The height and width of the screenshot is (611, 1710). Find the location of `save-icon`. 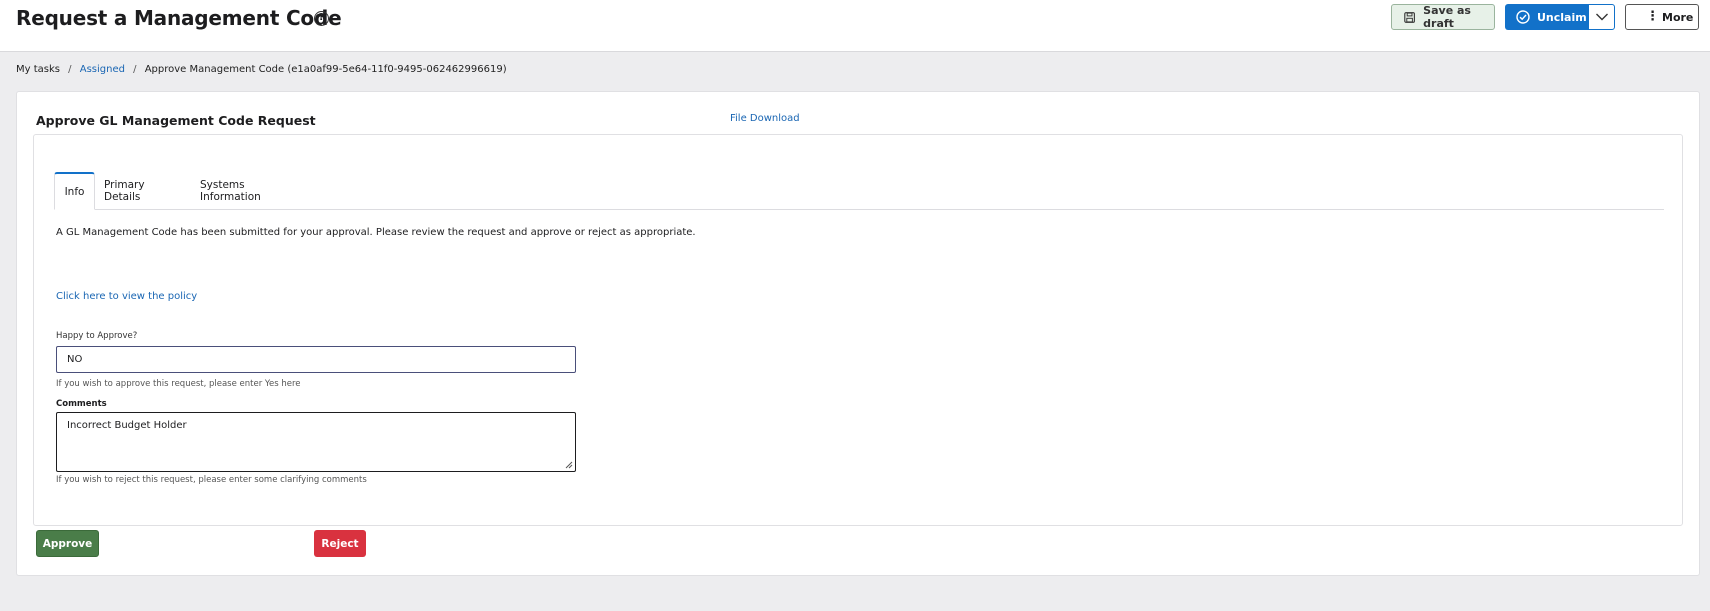

save-icon is located at coordinates (1409, 17).